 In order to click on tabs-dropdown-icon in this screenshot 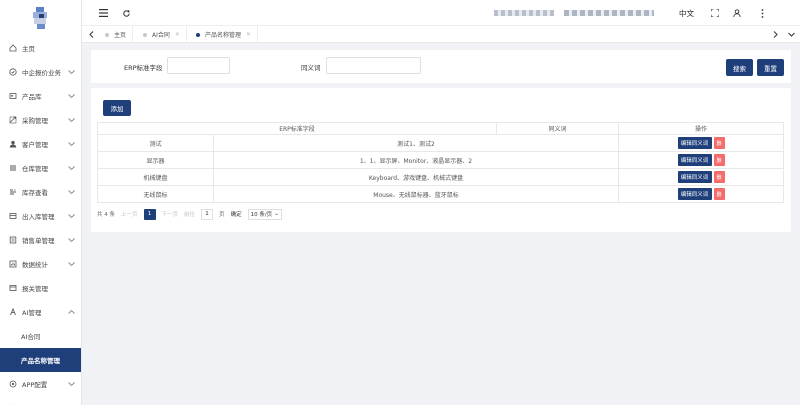, I will do `click(791, 34)`.